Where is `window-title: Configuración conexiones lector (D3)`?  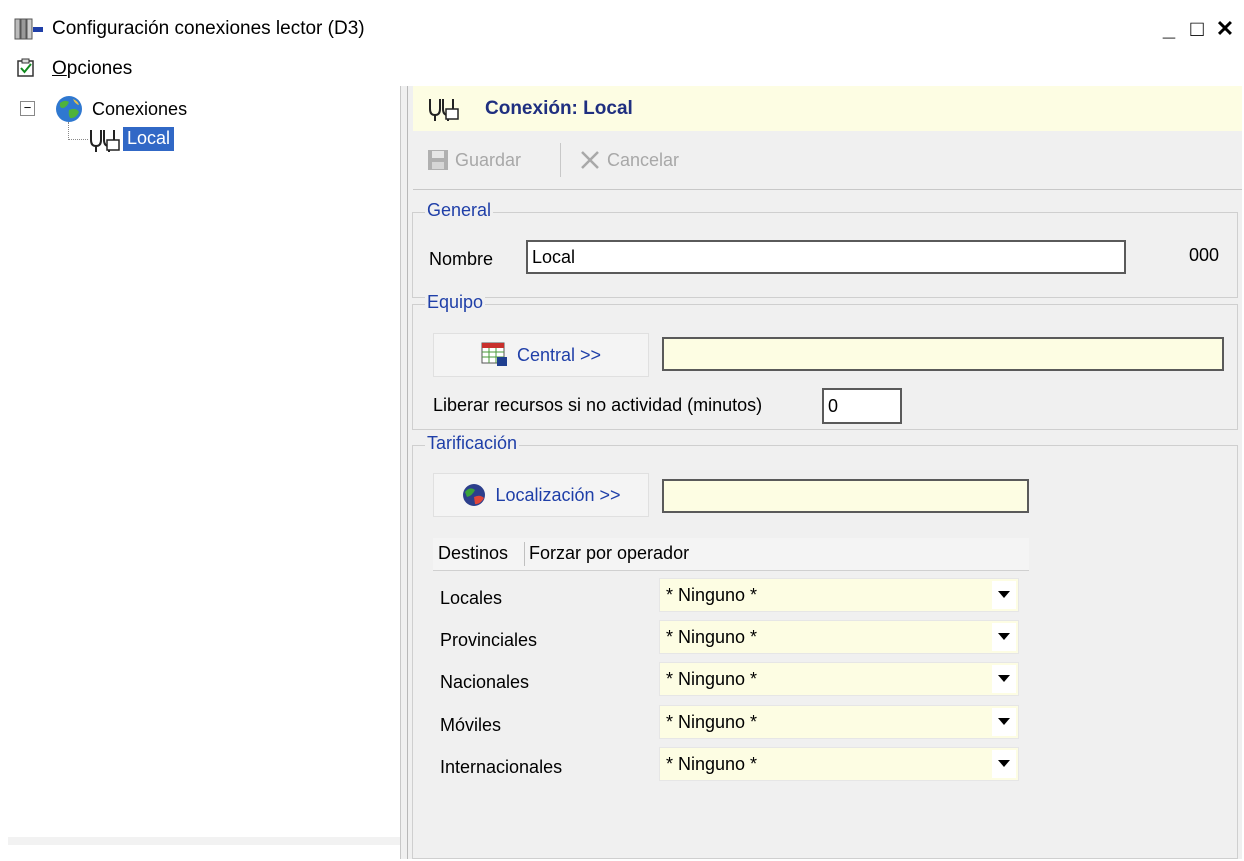
window-title: Configuración conexiones lector (D3) is located at coordinates (208, 28).